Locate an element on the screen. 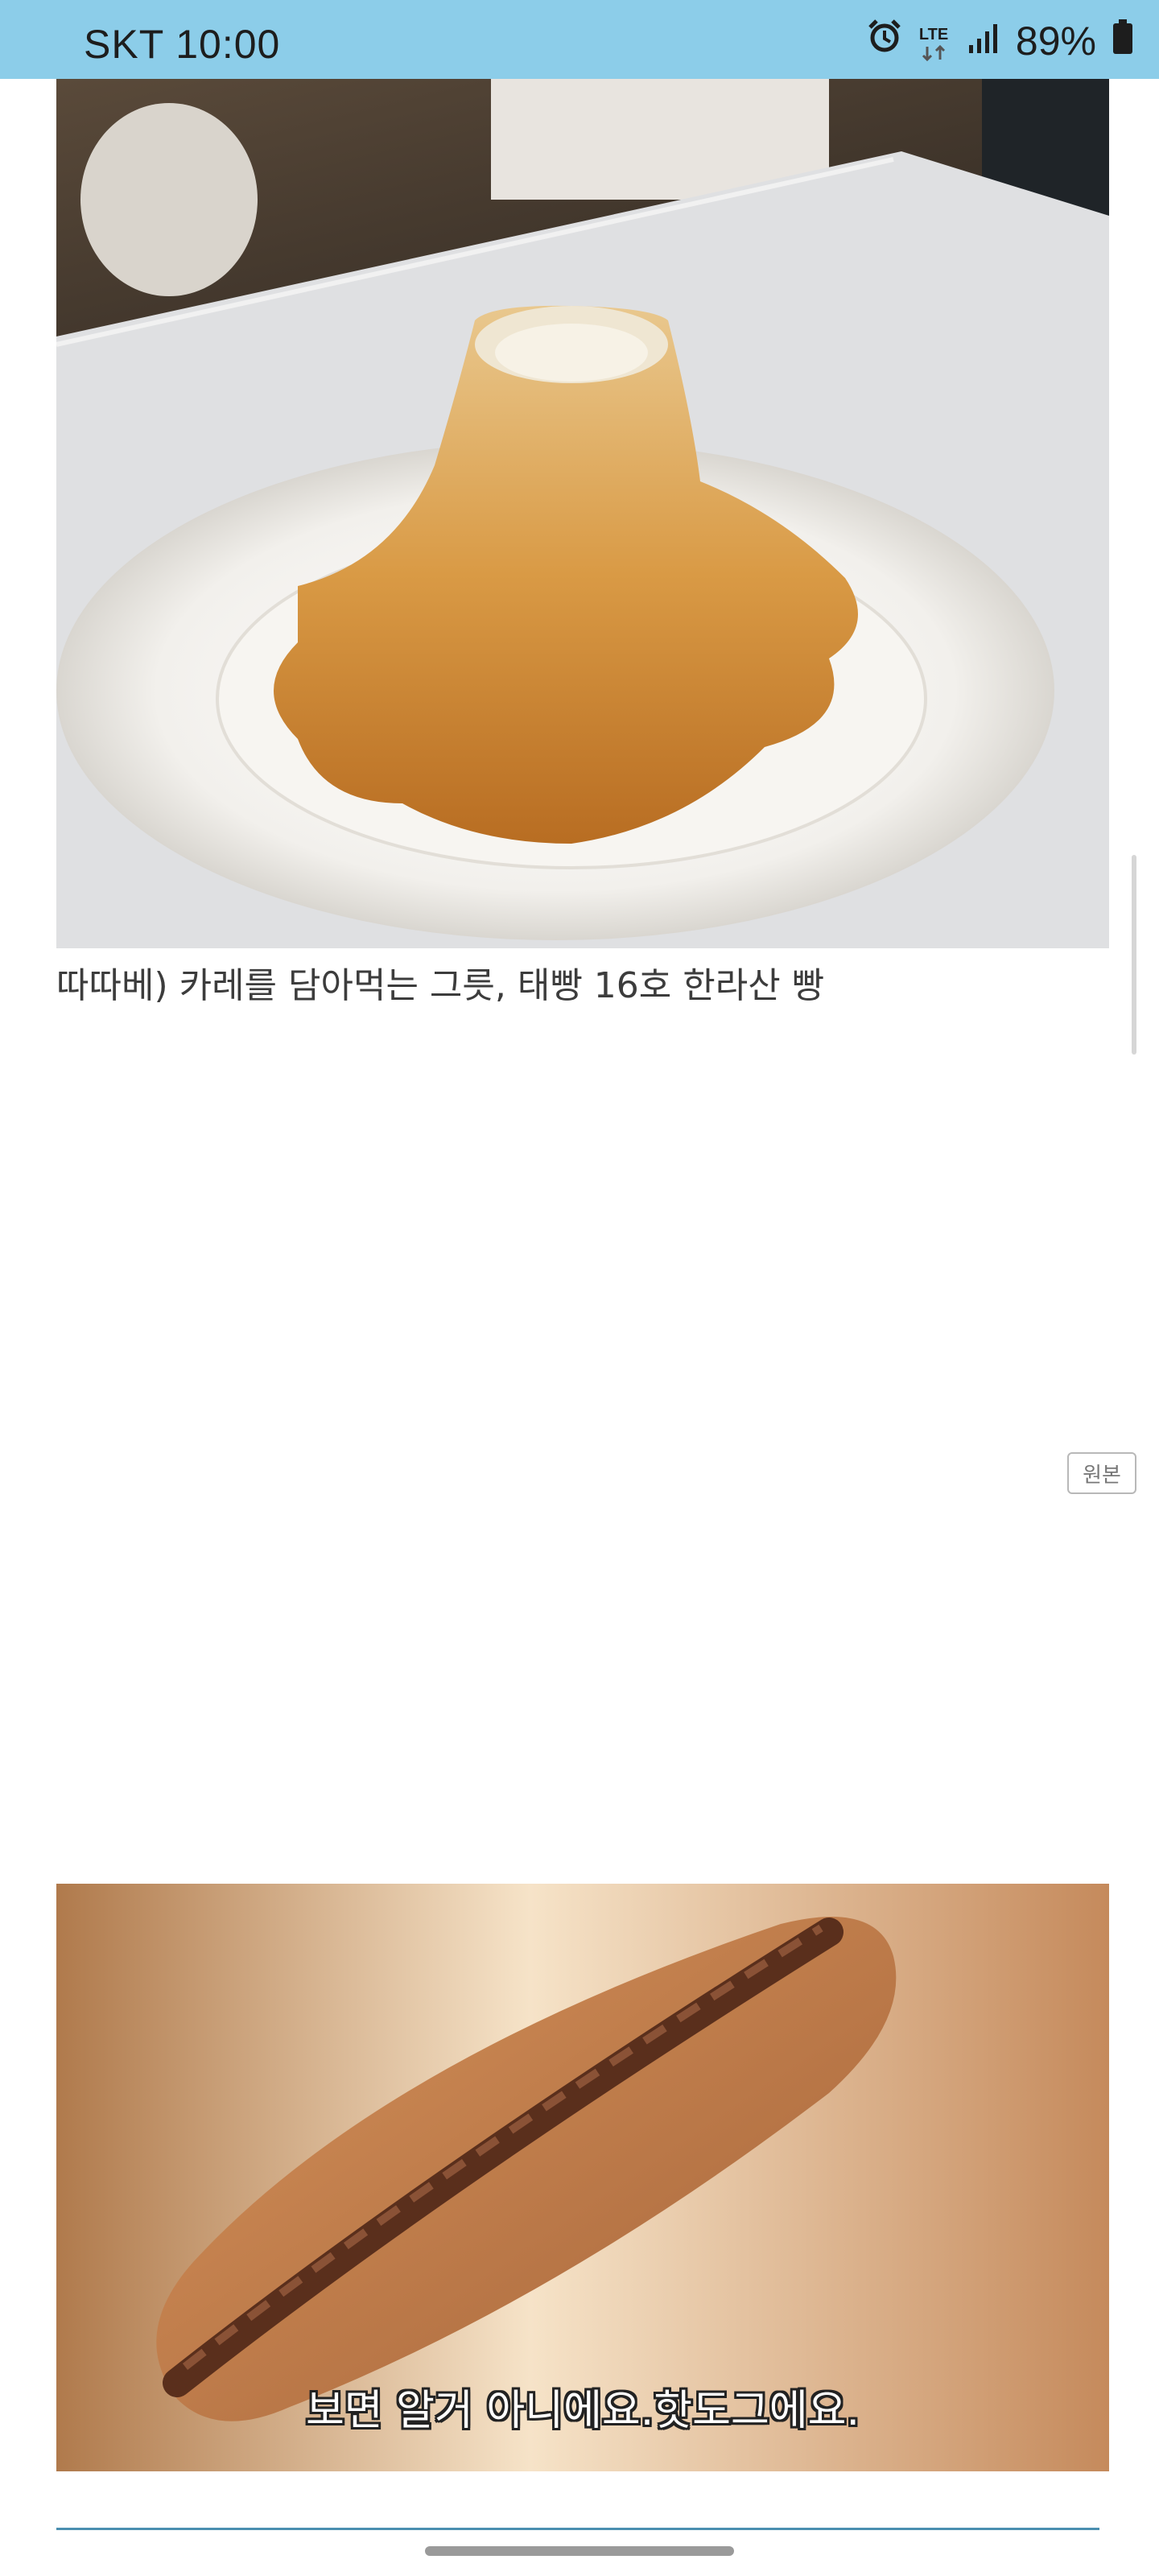  signal-icon is located at coordinates (983, 41).